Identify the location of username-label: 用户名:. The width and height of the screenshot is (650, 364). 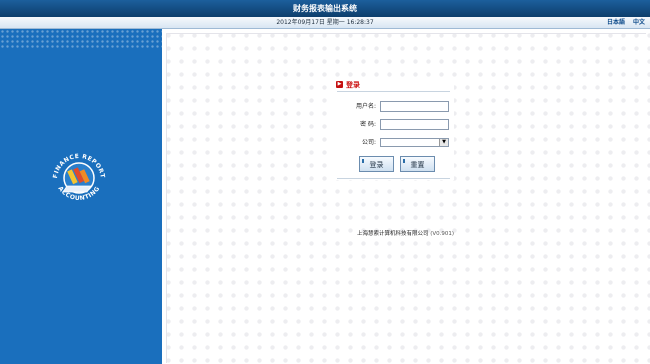
(365, 106).